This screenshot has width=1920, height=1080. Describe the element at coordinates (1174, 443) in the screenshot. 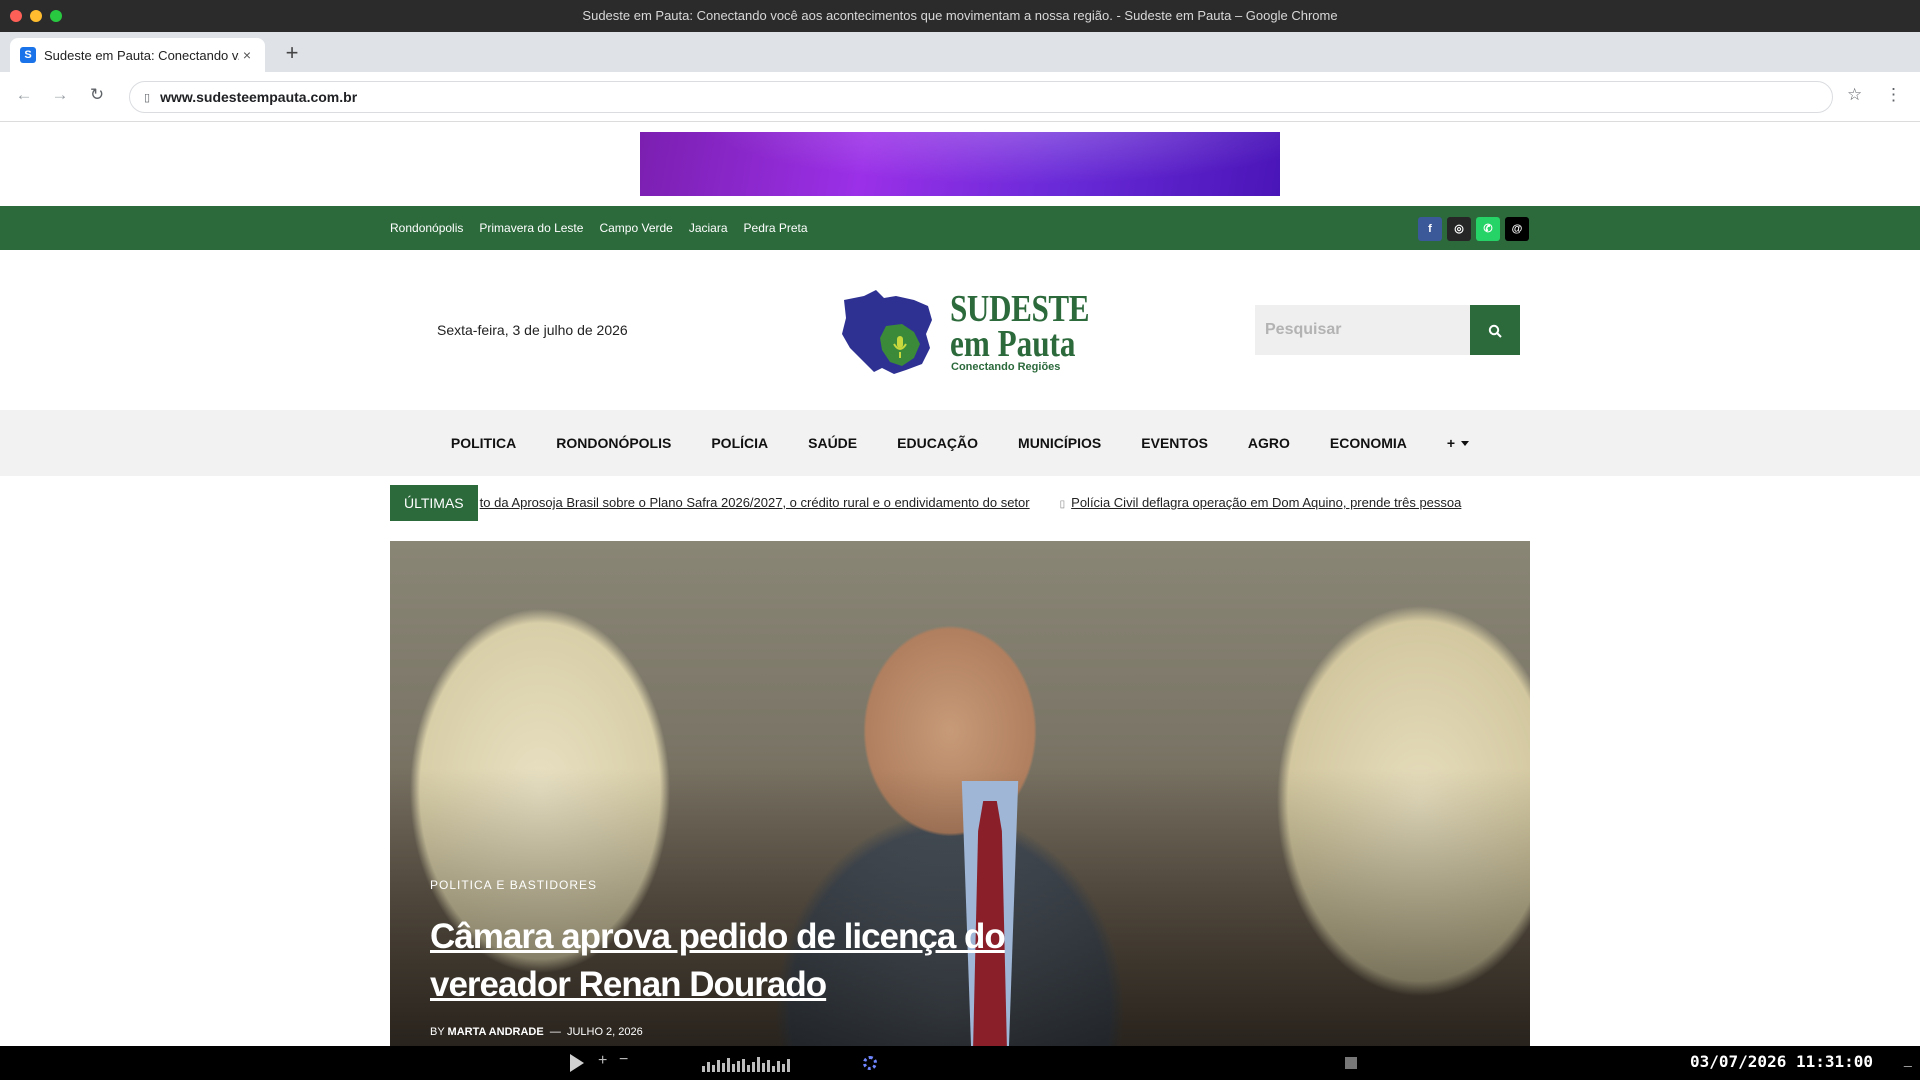

I see `nav-item-eventos: EVENTOS` at that location.